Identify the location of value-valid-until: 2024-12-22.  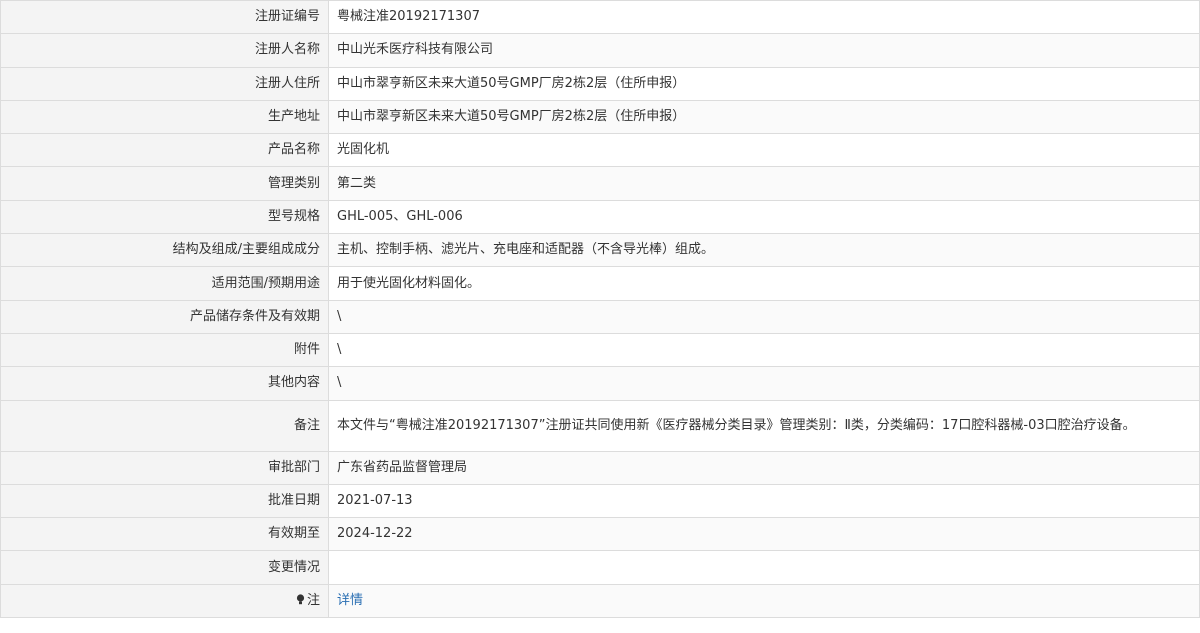
(764, 534).